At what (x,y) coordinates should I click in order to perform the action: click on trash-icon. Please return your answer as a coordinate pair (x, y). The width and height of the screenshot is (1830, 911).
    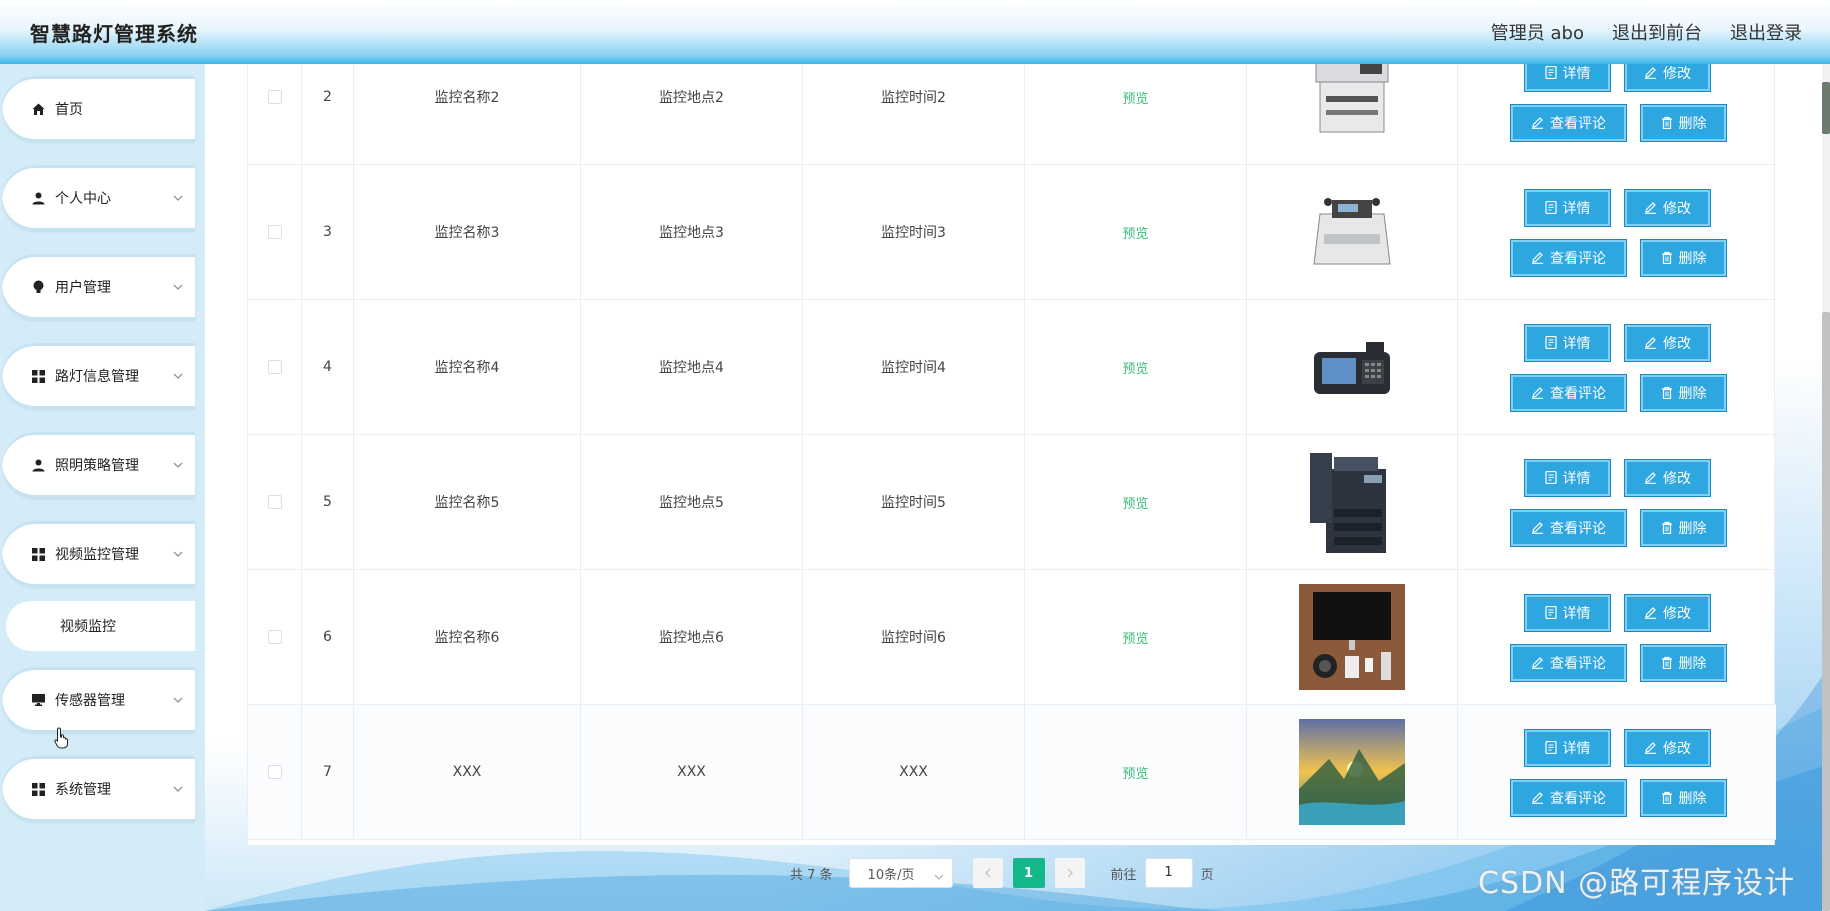
    Looking at the image, I should click on (1666, 122).